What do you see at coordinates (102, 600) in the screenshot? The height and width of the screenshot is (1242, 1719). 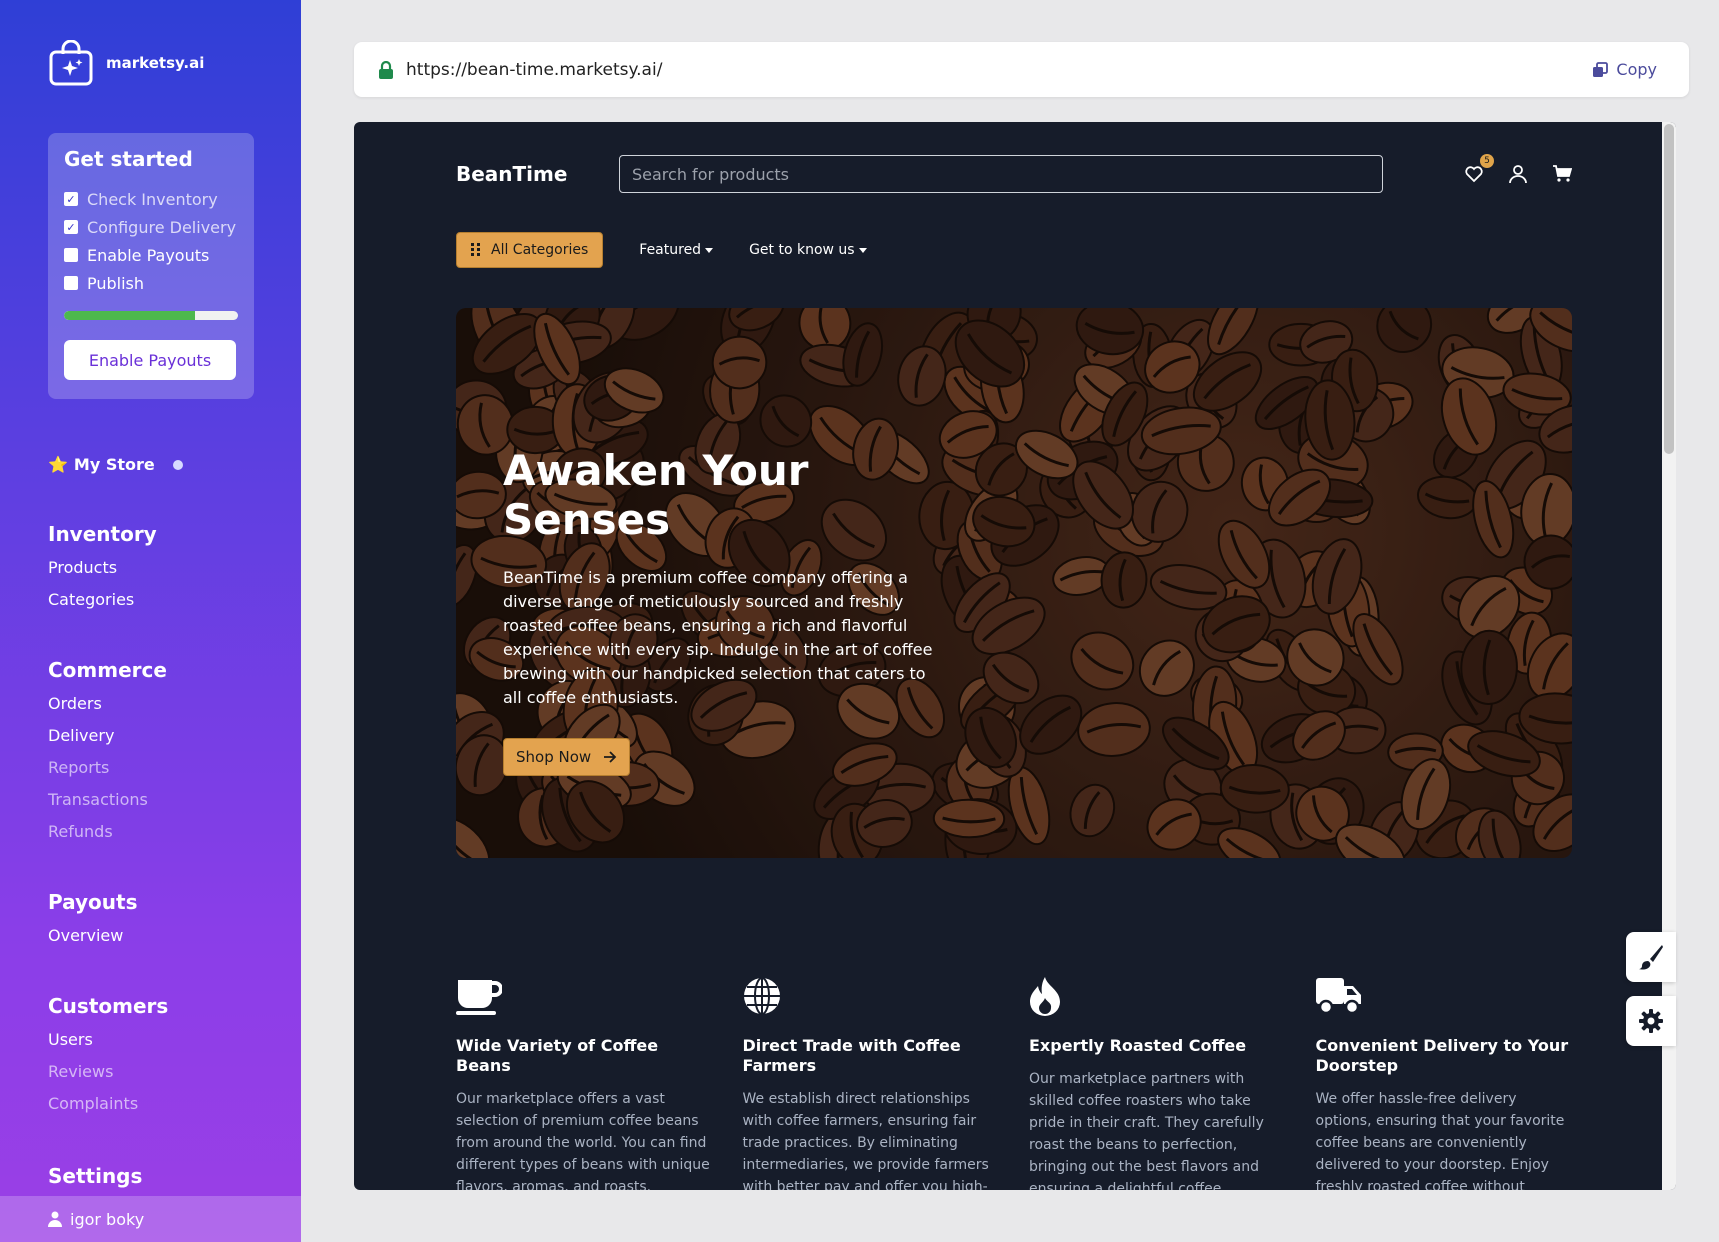 I see `sidebar-item-categories: Categories` at bounding box center [102, 600].